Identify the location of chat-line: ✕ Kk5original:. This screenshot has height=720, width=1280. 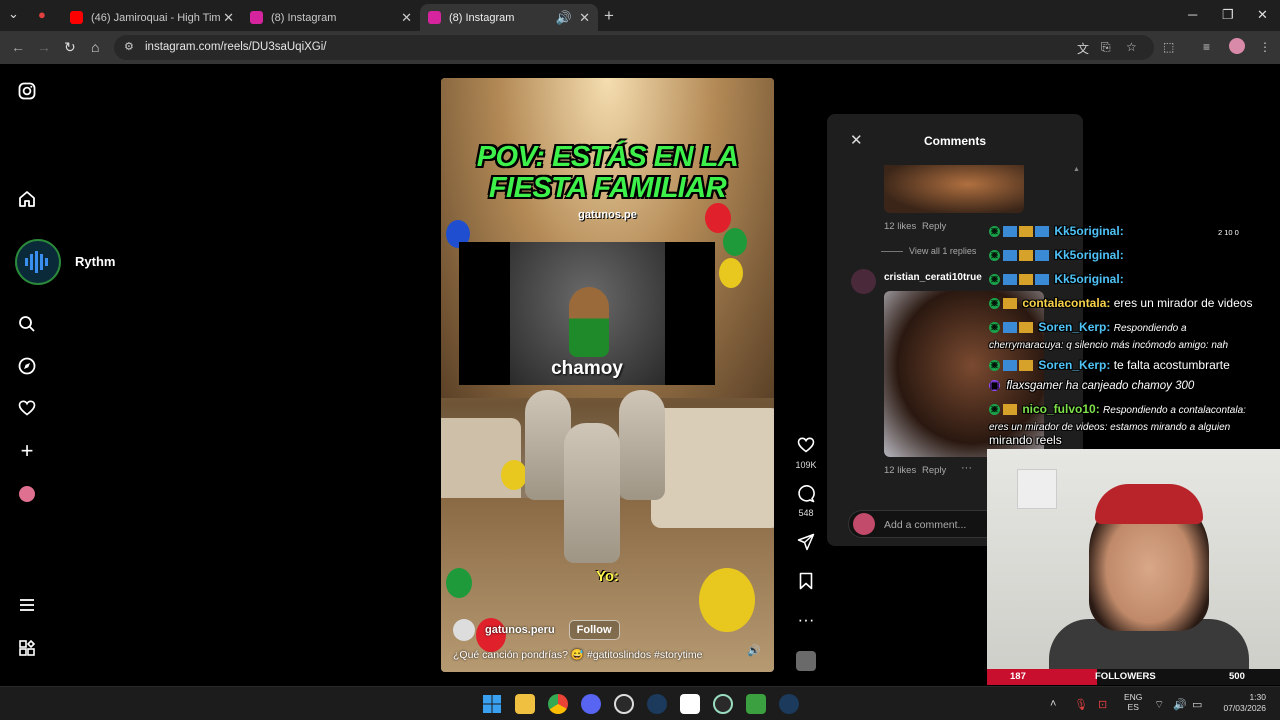
(1056, 255).